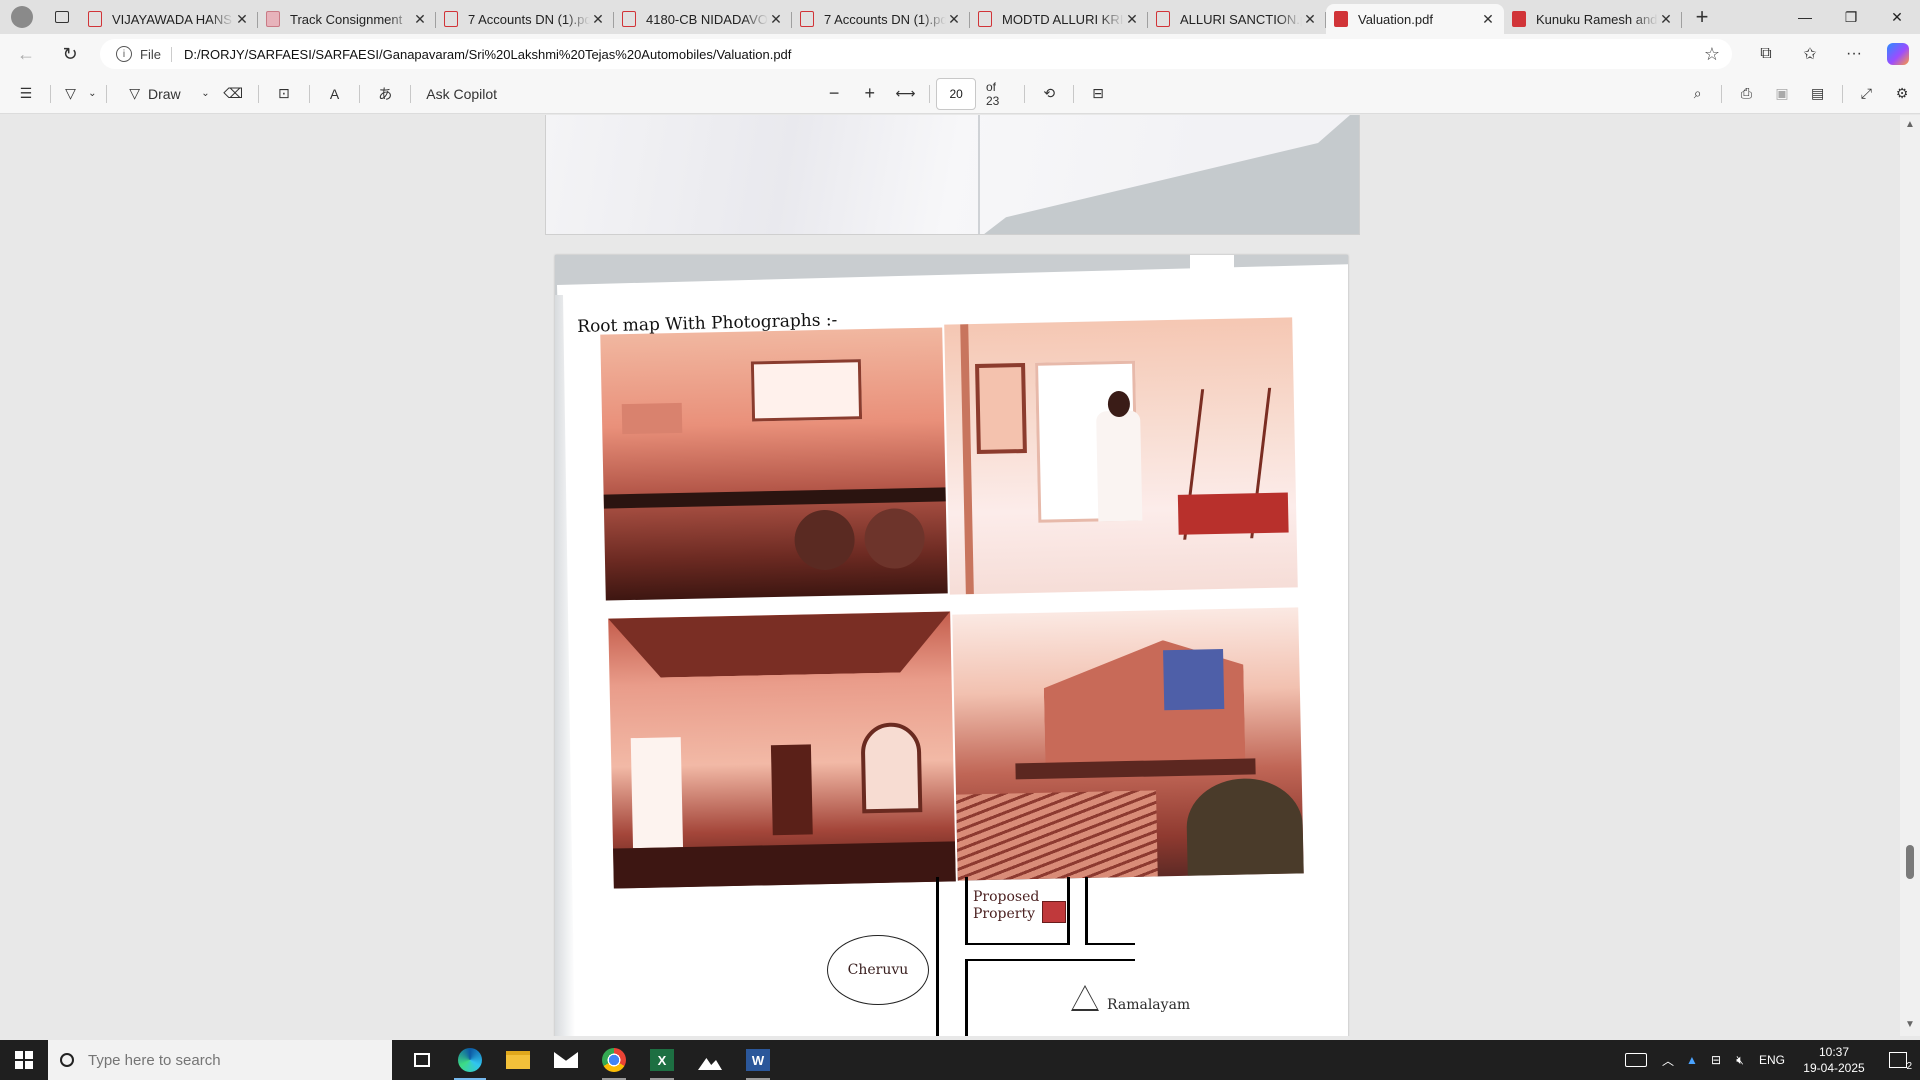  I want to click on tab-3: 4180-CB NIDADAVOLU ✕, so click(703, 19).